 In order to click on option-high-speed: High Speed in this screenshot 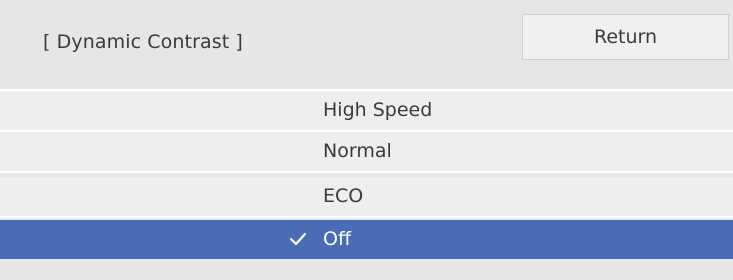, I will do `click(366, 110)`.